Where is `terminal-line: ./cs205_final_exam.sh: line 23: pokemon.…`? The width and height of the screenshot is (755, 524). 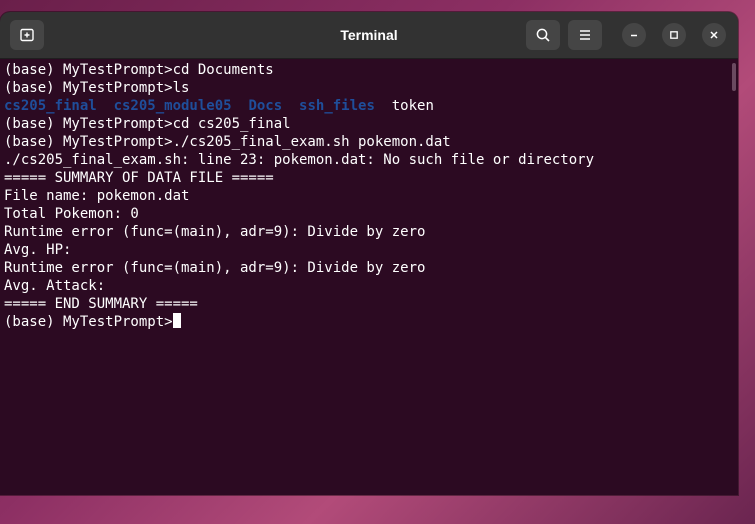
terminal-line: ./cs205_final_exam.sh: line 23: pokemon.… is located at coordinates (299, 160).